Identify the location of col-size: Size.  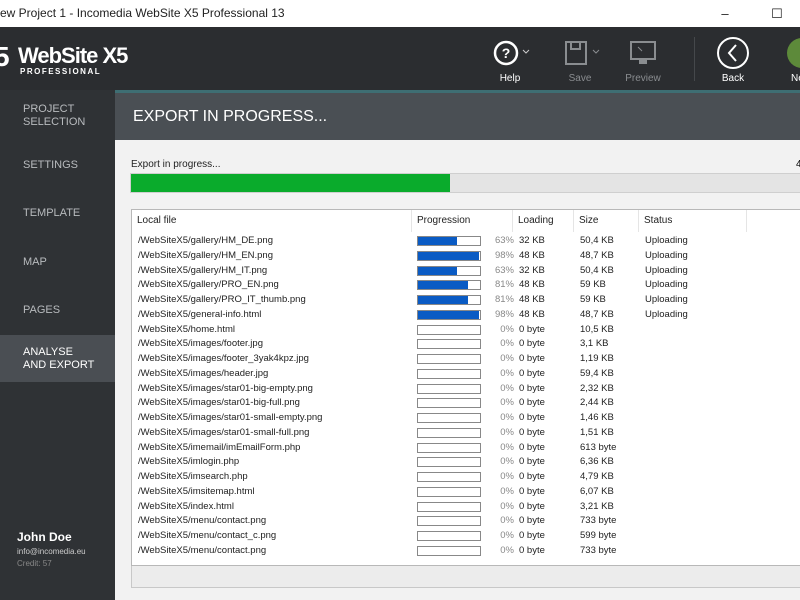
(606, 221).